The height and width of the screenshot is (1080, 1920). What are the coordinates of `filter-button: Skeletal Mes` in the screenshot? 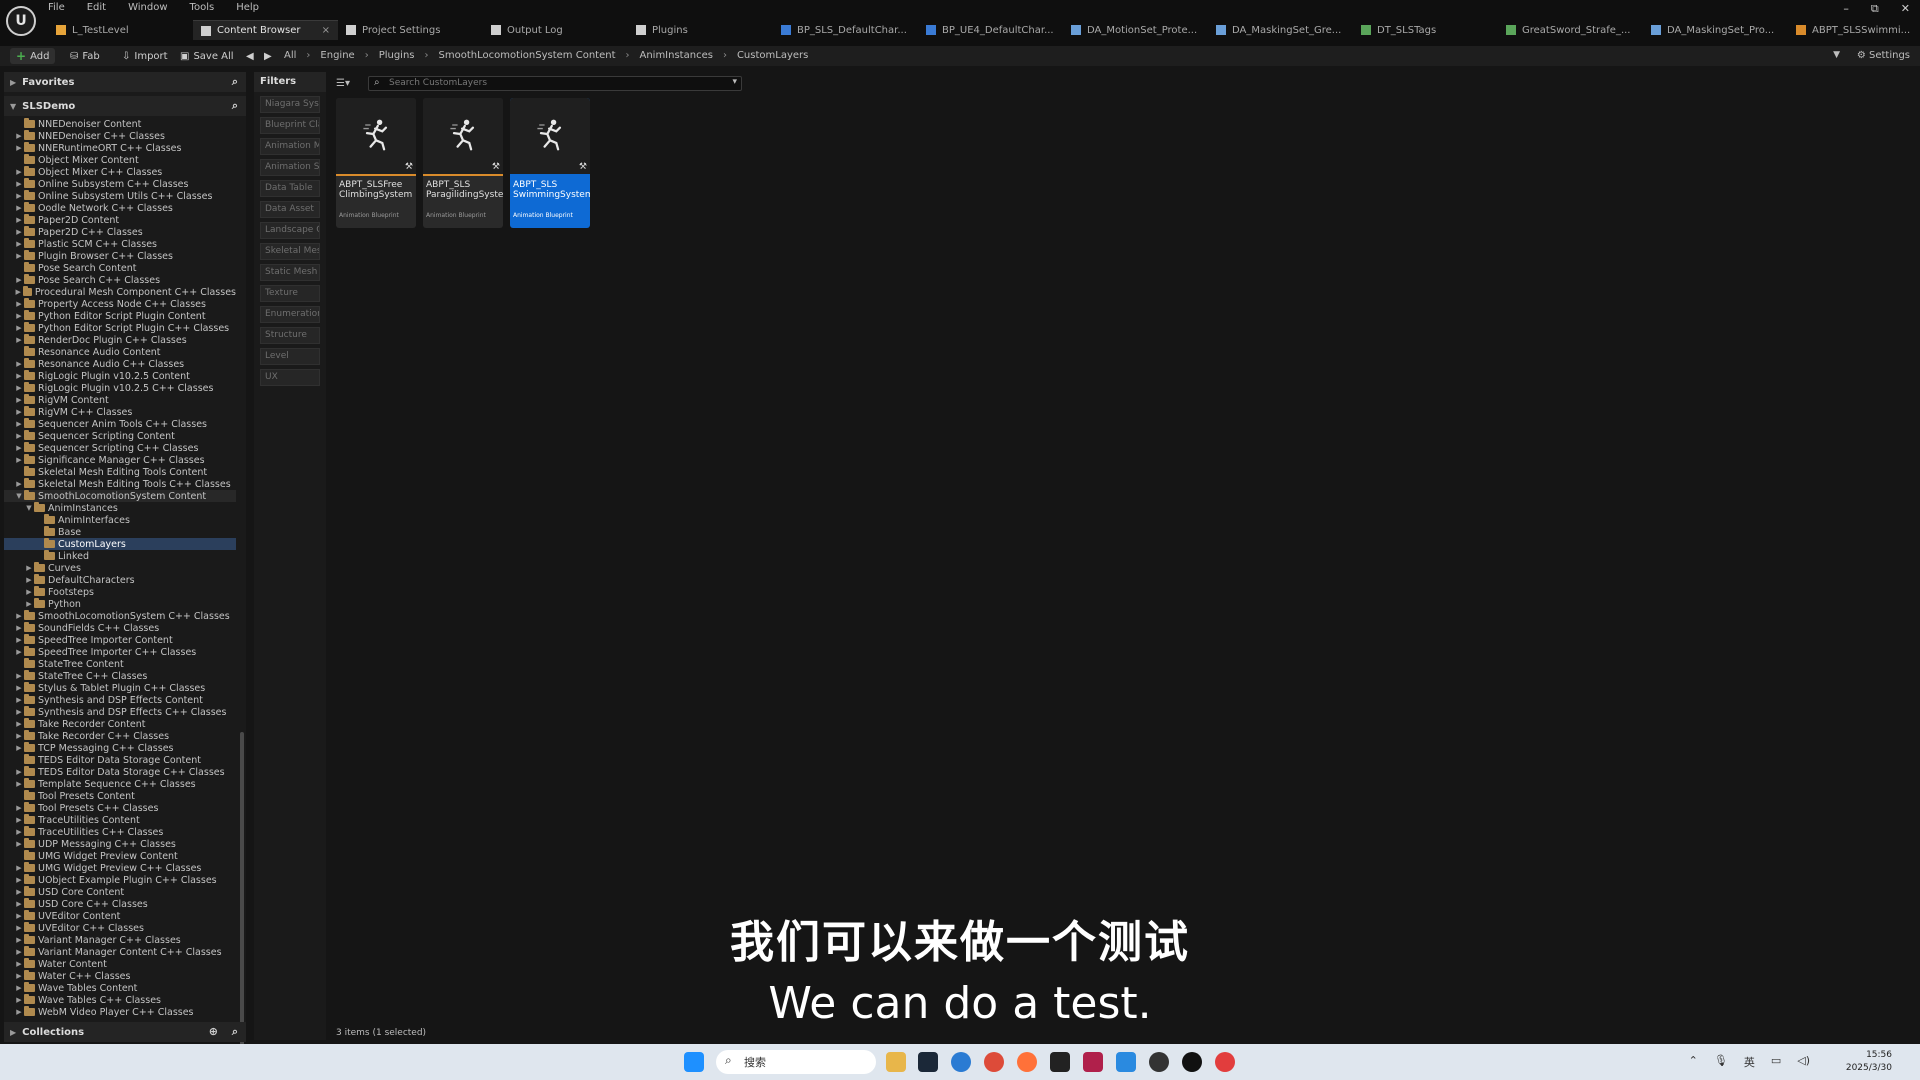 It's located at (290, 251).